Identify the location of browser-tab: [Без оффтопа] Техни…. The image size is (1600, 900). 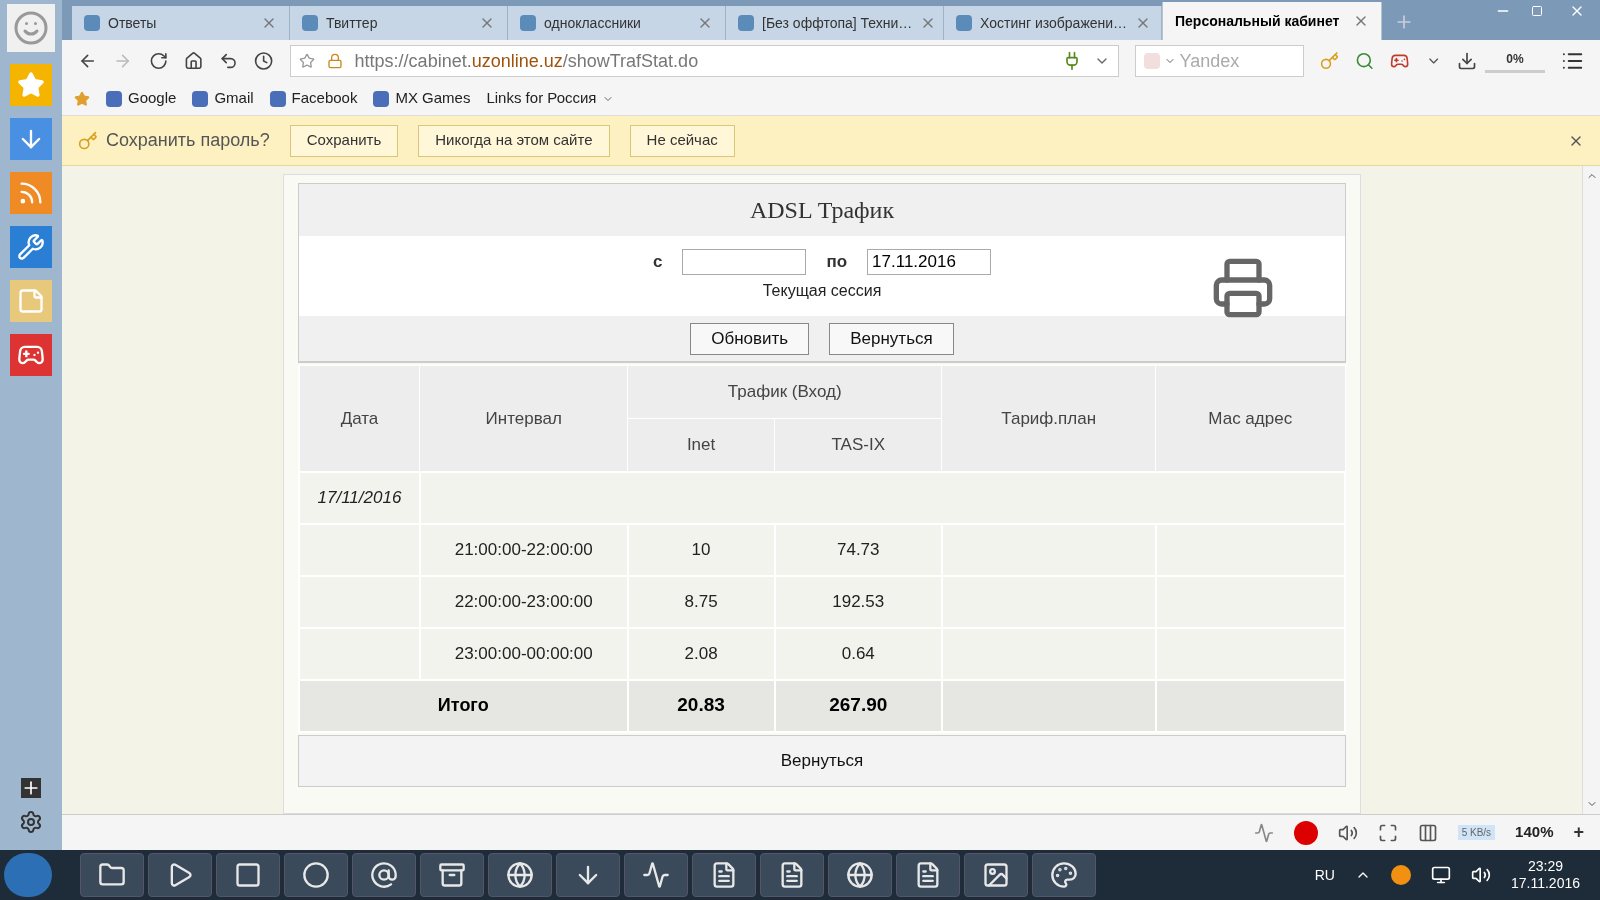
(835, 23).